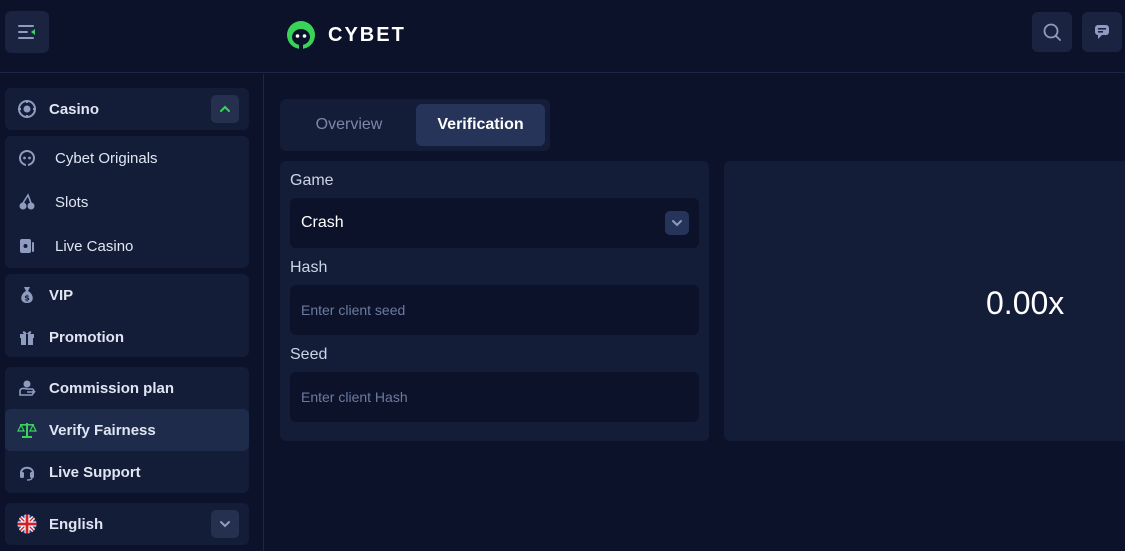  I want to click on sidebar-language-panel: English, so click(127, 524).